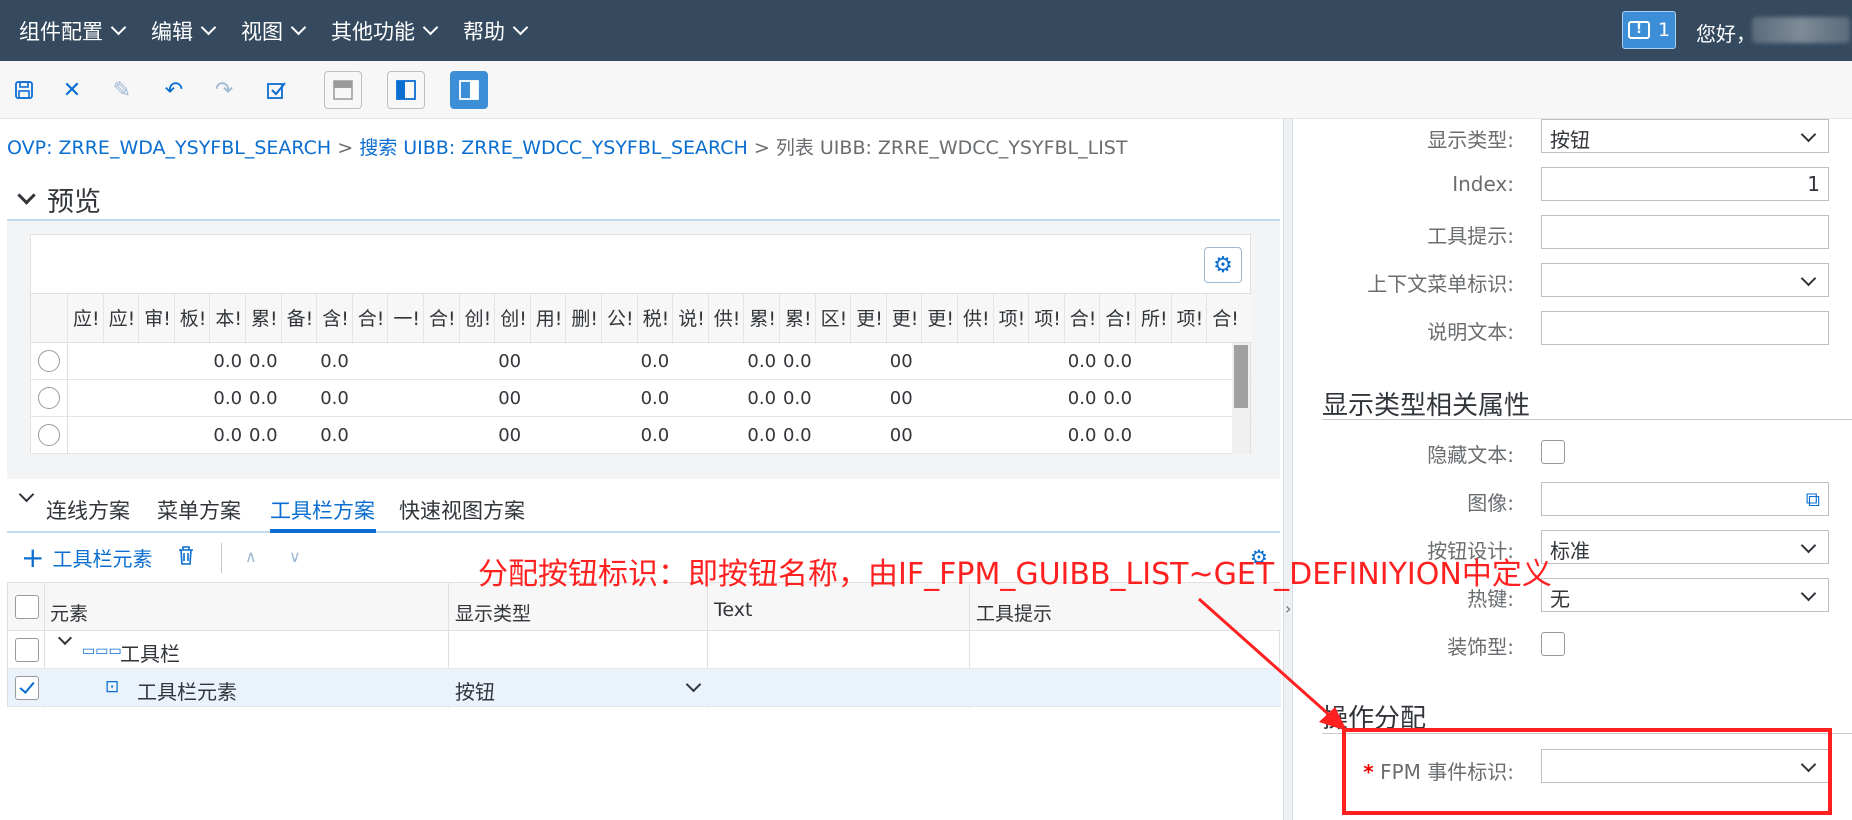  What do you see at coordinates (27, 607) in the screenshot?
I see `select-all-checkbox` at bounding box center [27, 607].